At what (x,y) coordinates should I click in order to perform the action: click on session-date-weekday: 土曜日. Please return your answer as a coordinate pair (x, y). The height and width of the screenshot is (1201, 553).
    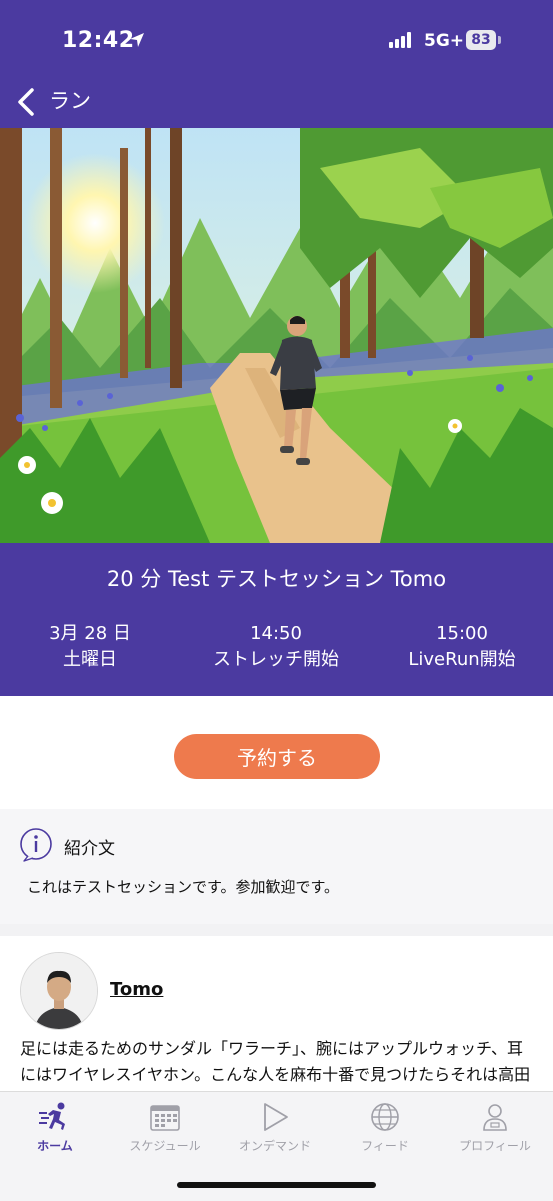
    Looking at the image, I should click on (90, 659).